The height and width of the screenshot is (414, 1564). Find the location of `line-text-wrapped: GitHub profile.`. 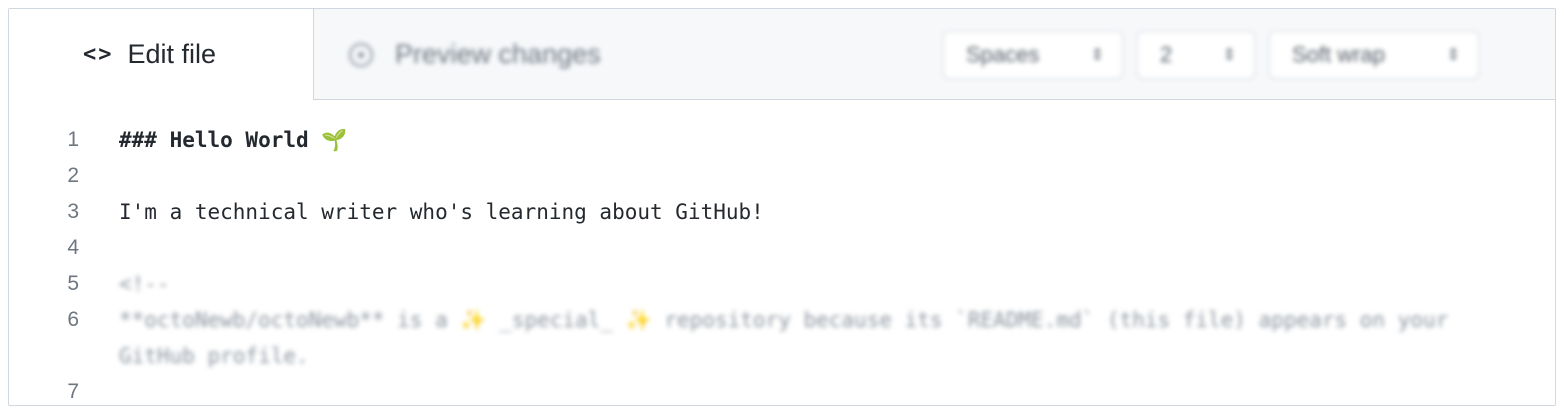

line-text-wrapped: GitHub profile. is located at coordinates (214, 356).